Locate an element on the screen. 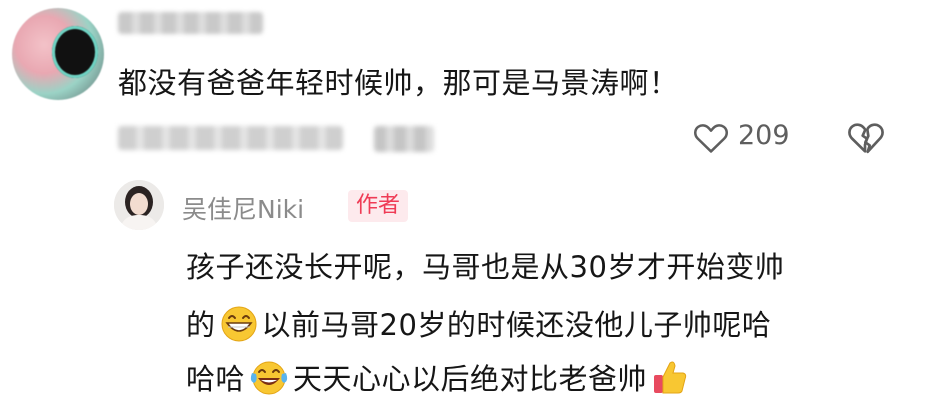 The height and width of the screenshot is (419, 926). reply-text-segment: 孩子还没长开呢，马哥也是从30岁才开始变帅 is located at coordinates (485, 267).